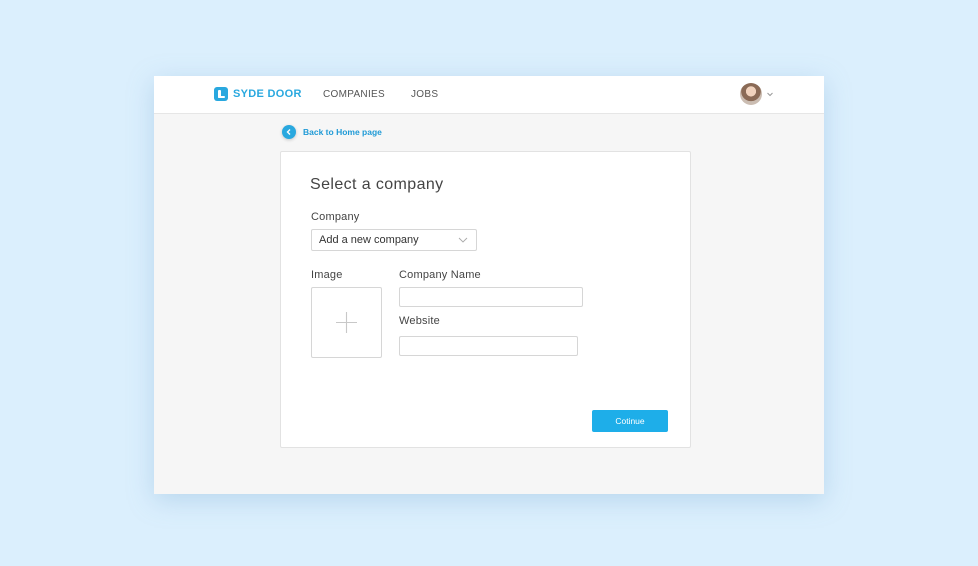 The height and width of the screenshot is (566, 978). What do you see at coordinates (221, 94) in the screenshot?
I see `brand-logo-icon` at bounding box center [221, 94].